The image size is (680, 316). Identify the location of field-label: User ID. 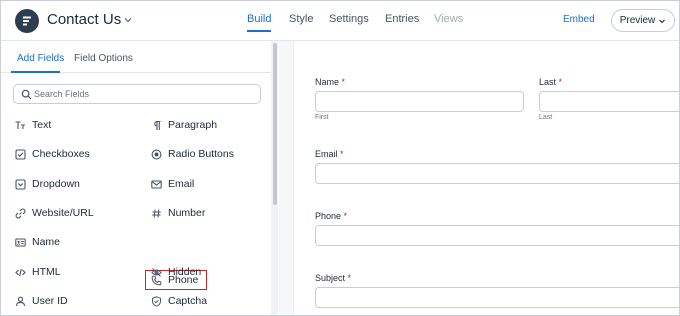
(50, 301).